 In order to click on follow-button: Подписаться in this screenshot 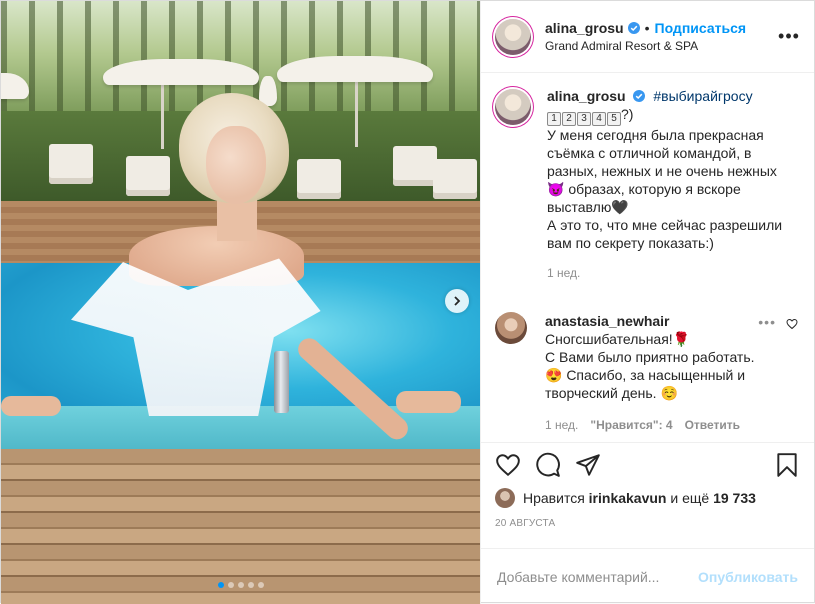, I will do `click(701, 28)`.